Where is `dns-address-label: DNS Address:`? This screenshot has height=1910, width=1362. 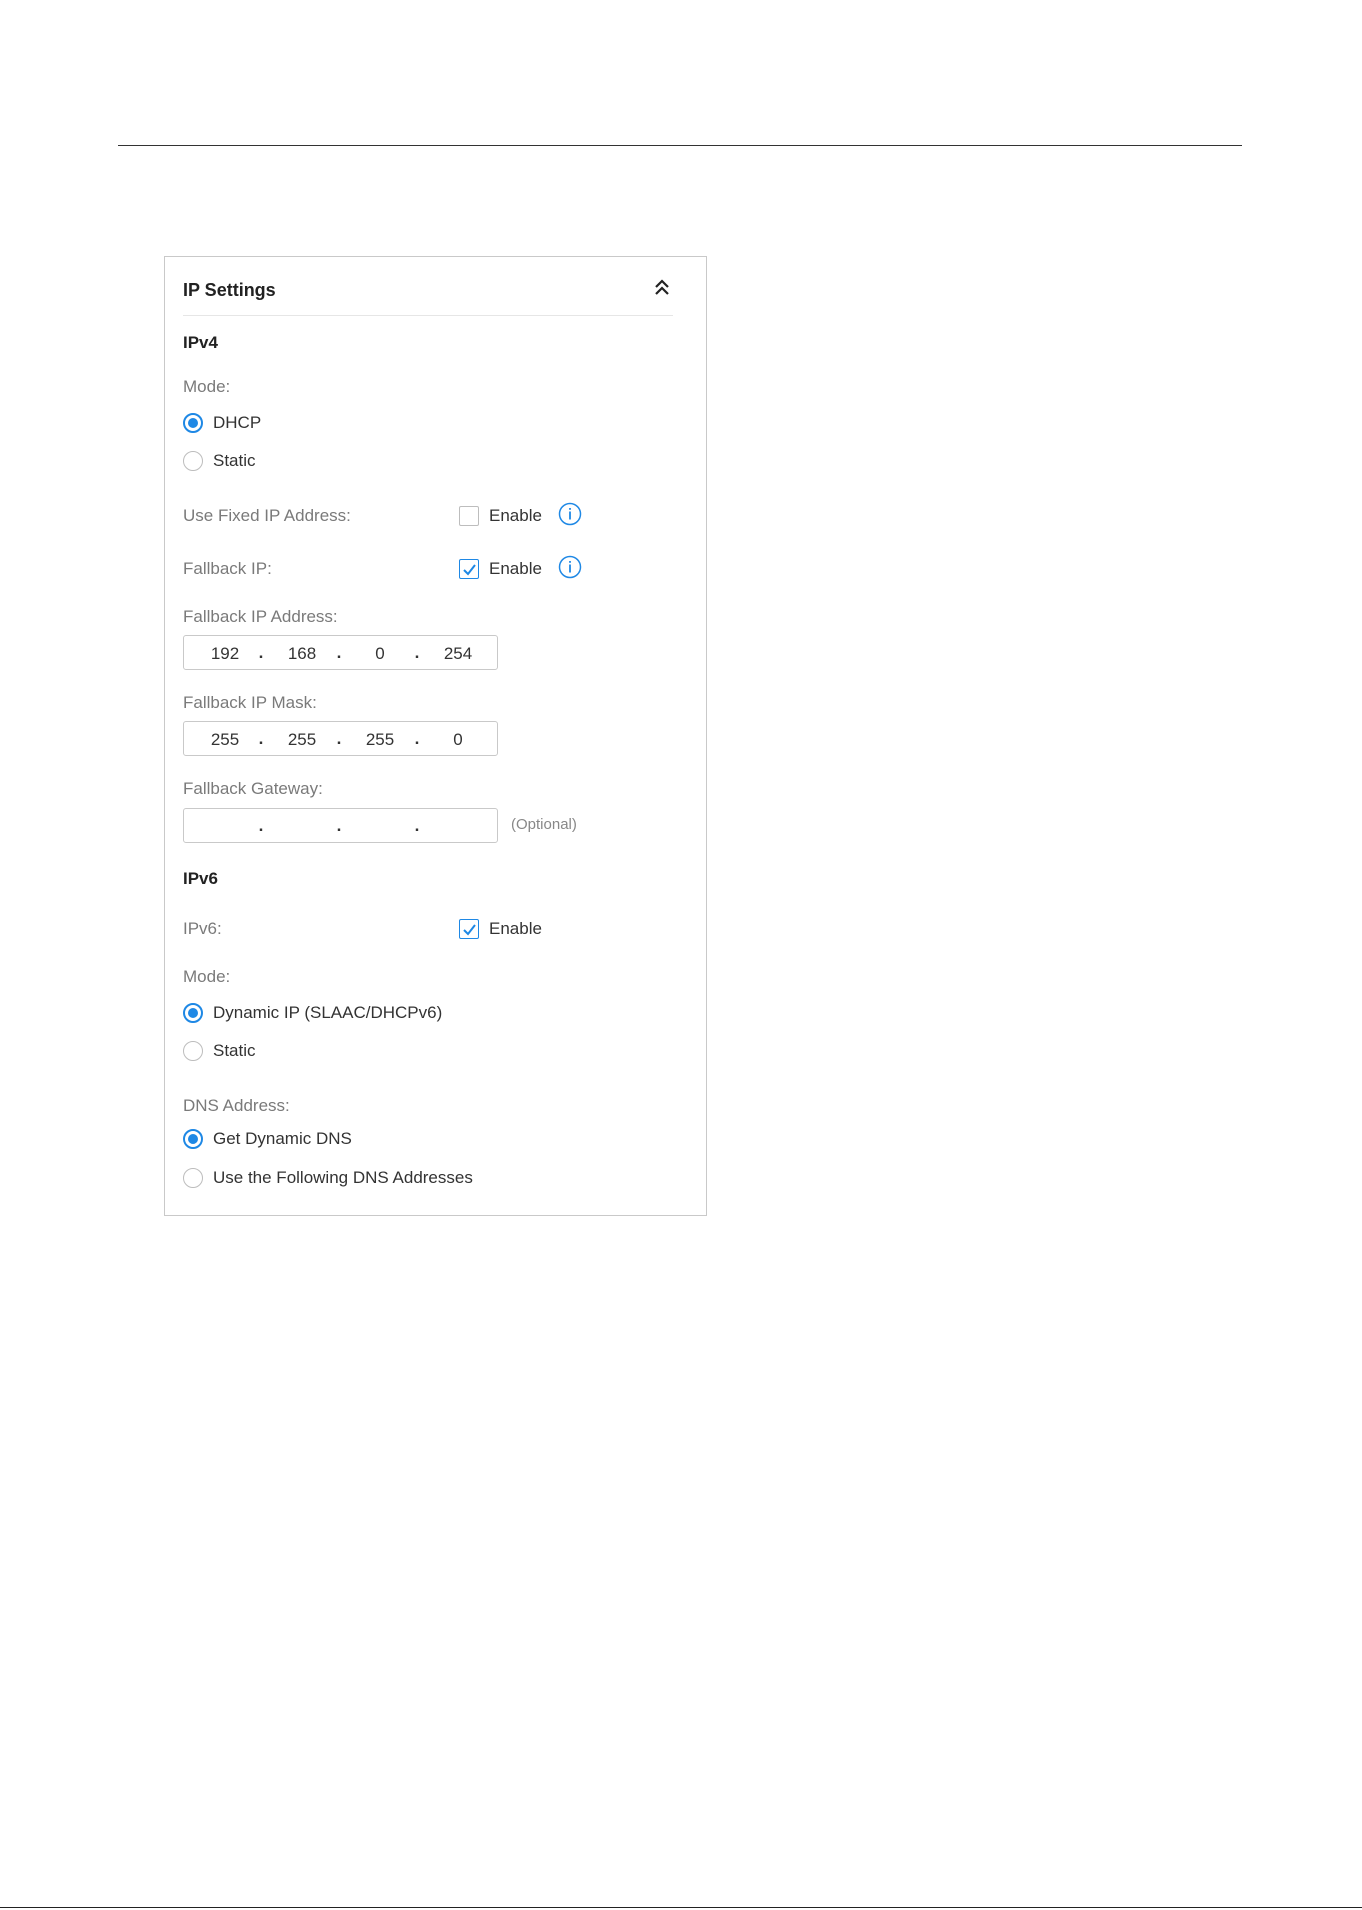
dns-address-label: DNS Address: is located at coordinates (236, 1105).